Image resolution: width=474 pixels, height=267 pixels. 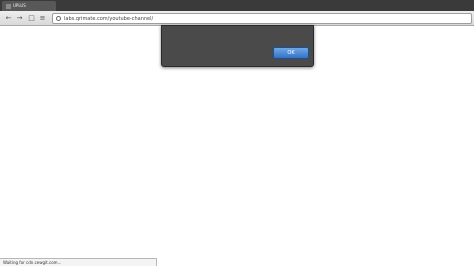 What do you see at coordinates (19, 18) in the screenshot?
I see `forward-arrow-icon: →` at bounding box center [19, 18].